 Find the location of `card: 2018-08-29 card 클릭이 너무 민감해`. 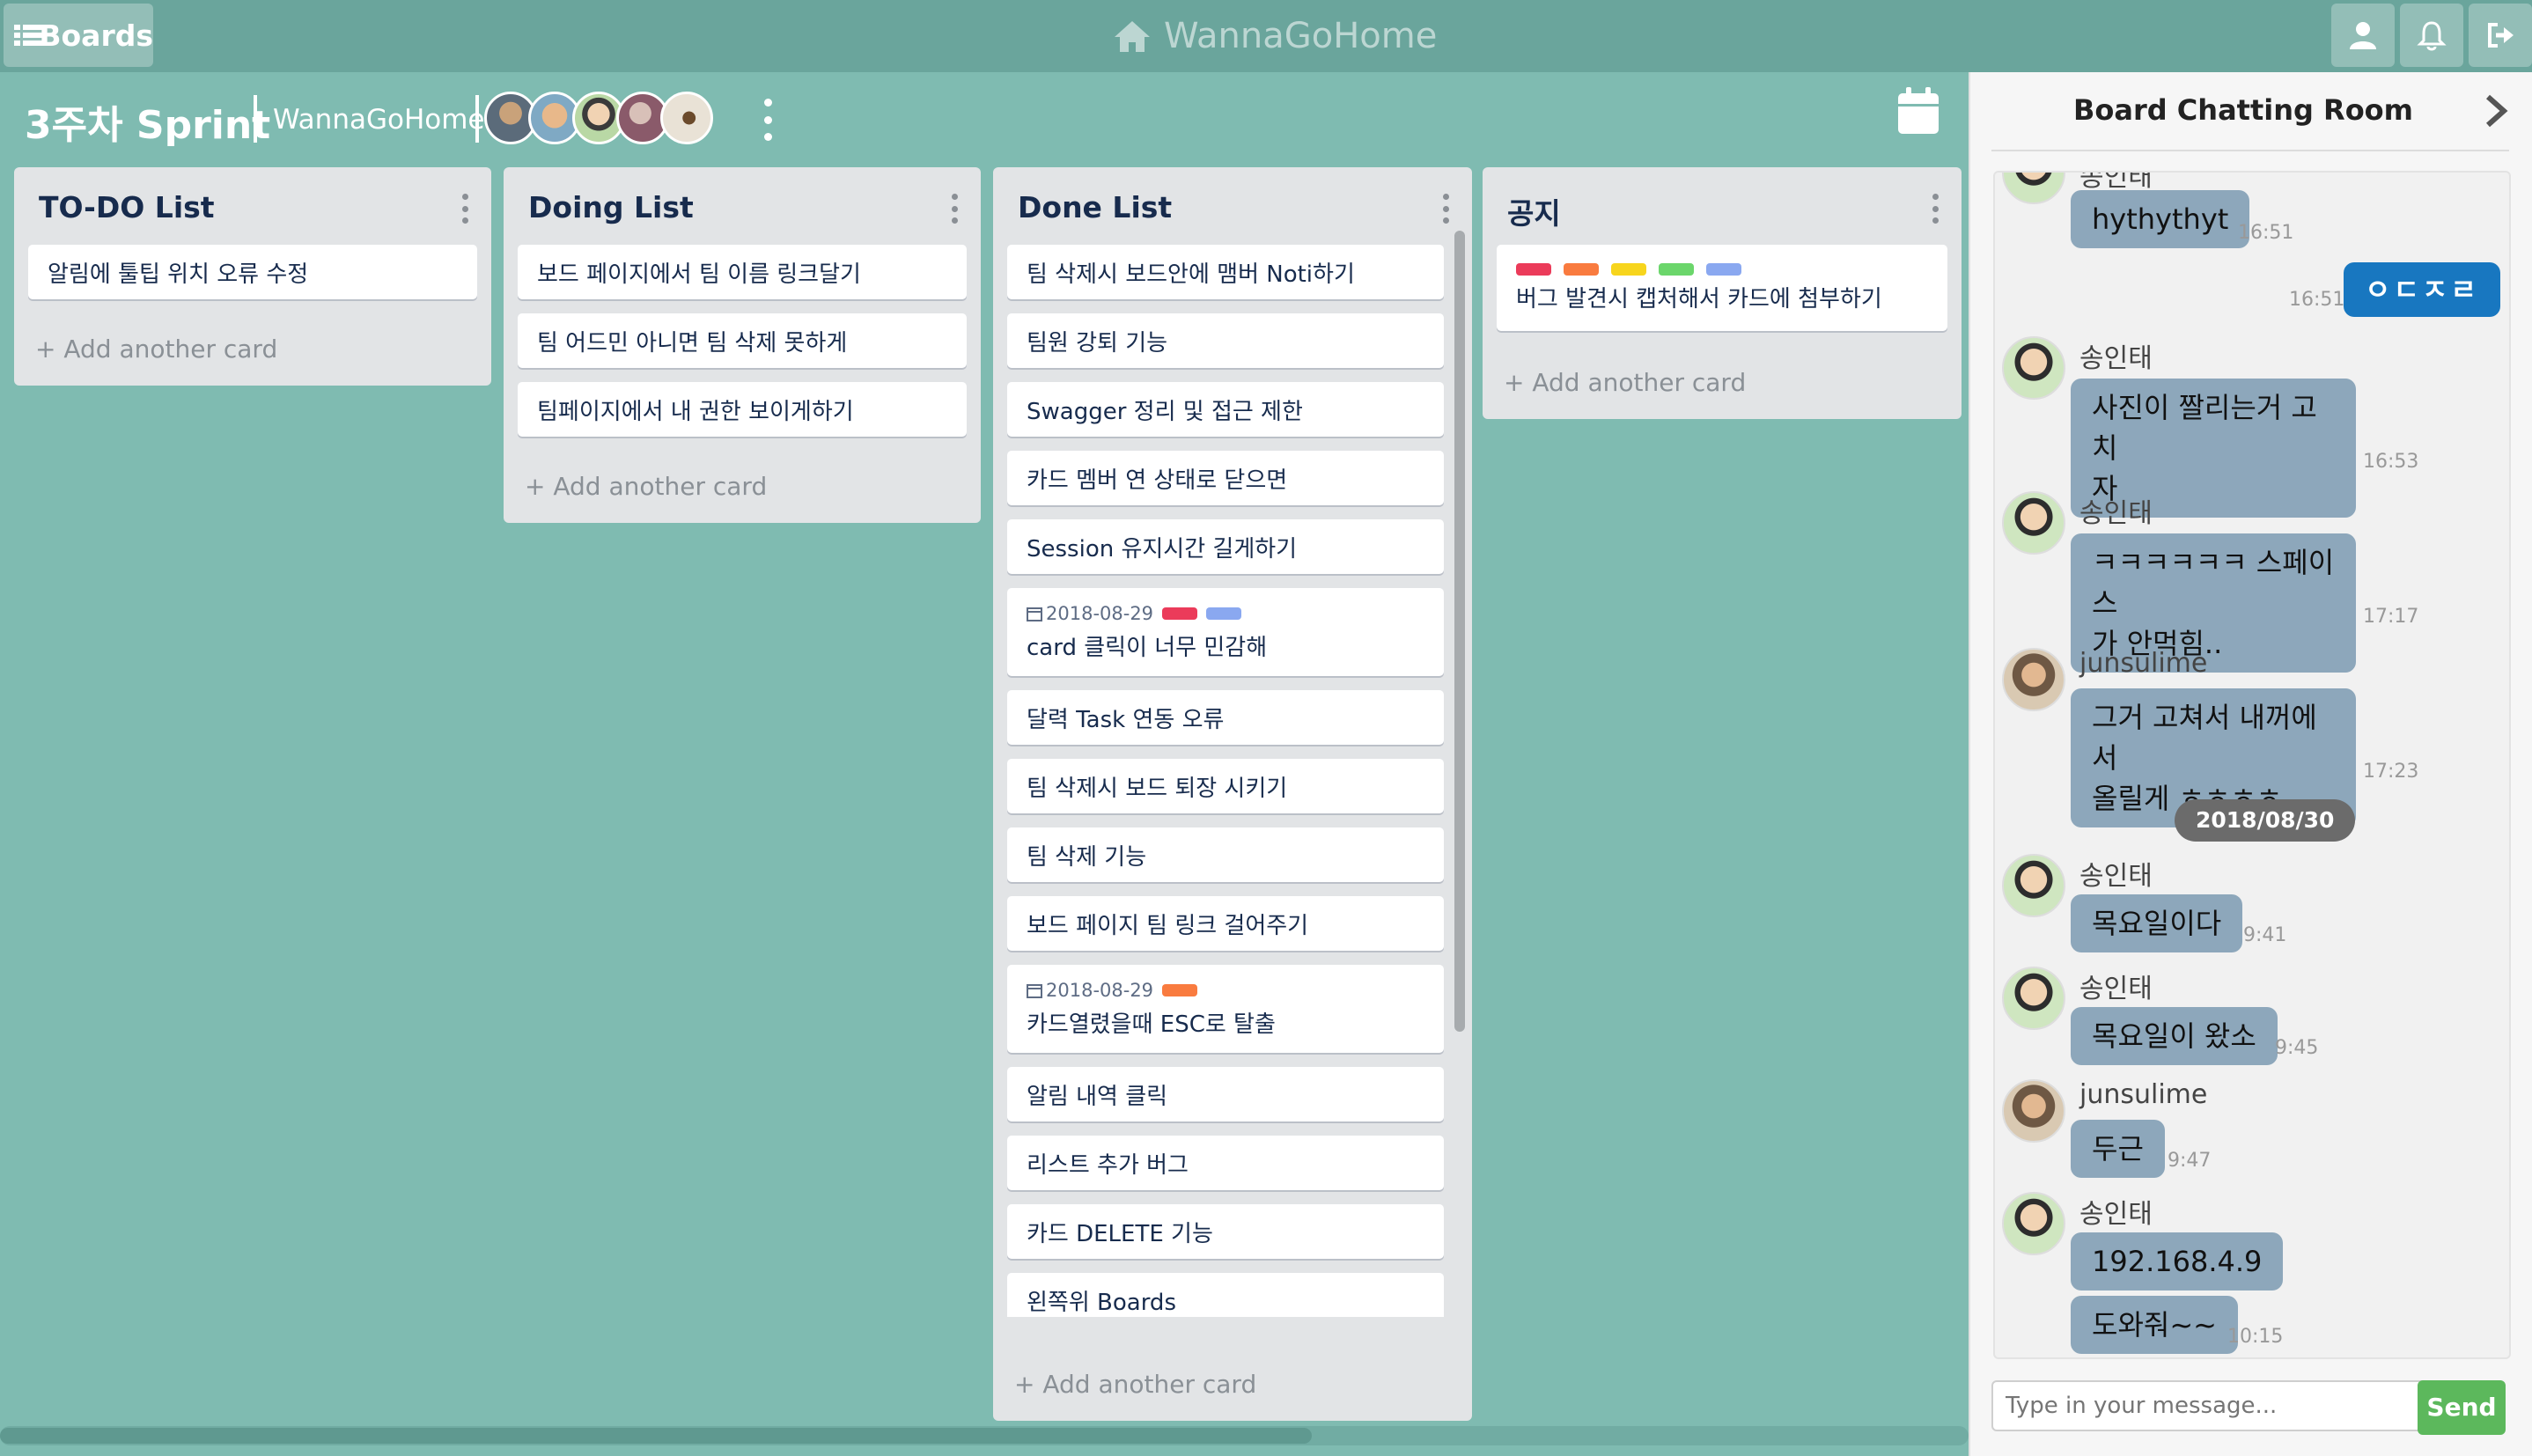

card: 2018-08-29 card 클릭이 너무 민감해 is located at coordinates (1225, 632).